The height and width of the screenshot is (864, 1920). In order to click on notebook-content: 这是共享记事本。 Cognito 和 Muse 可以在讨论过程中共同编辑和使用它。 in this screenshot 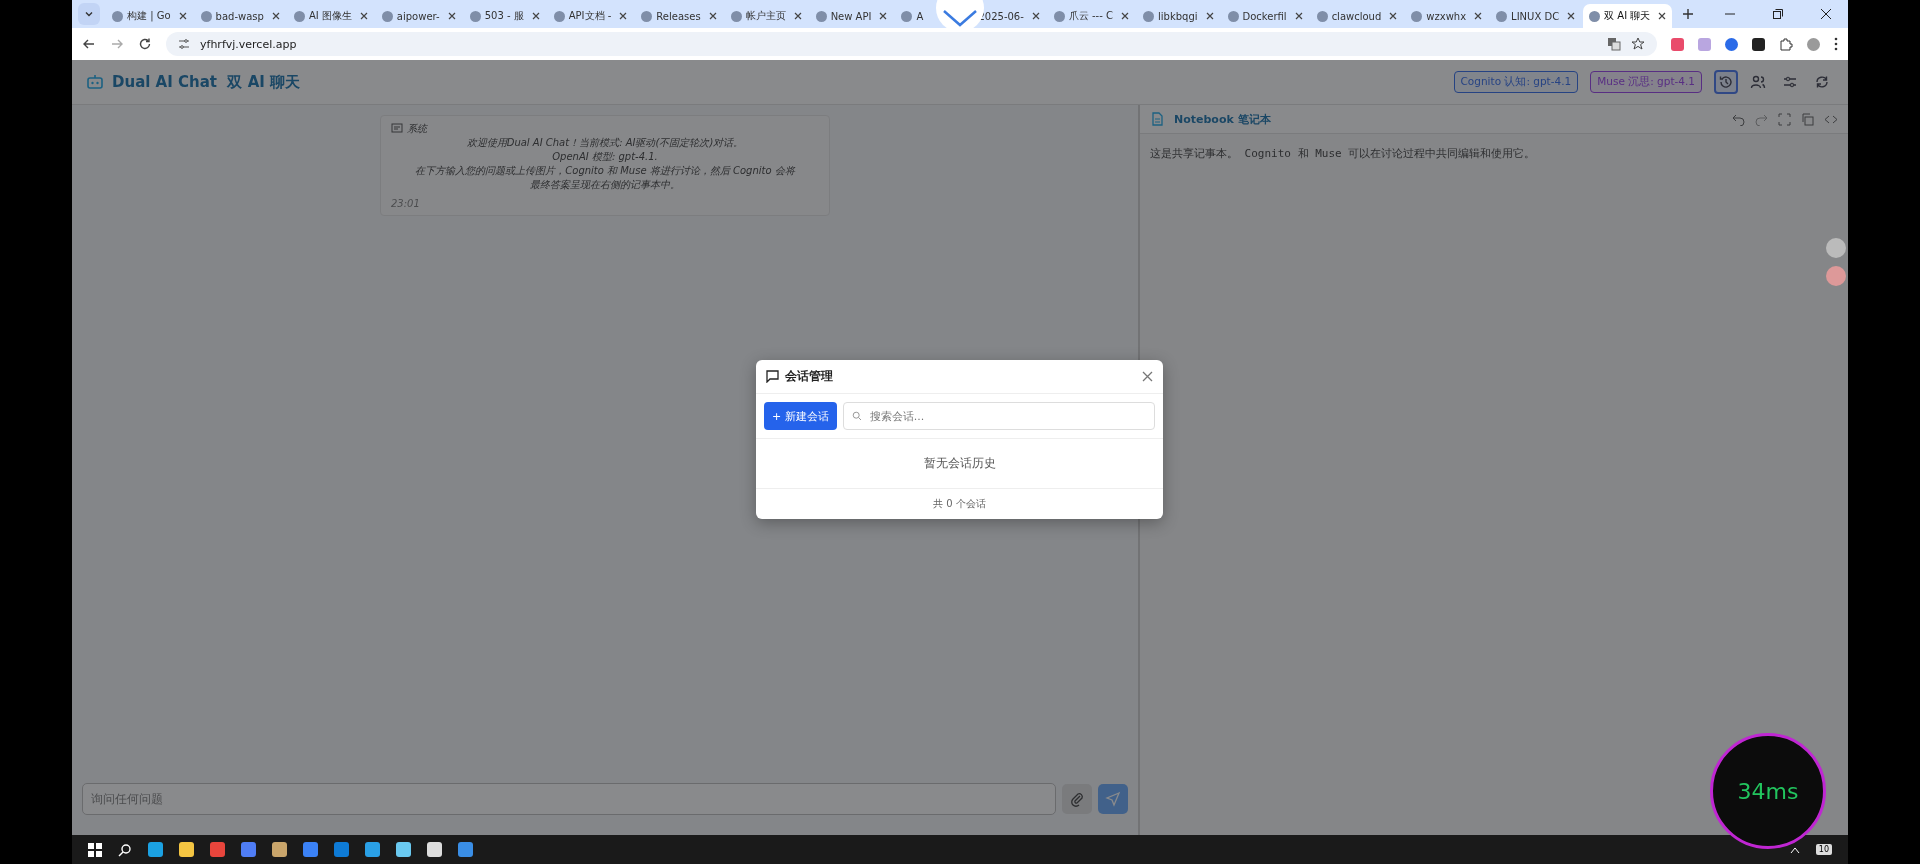, I will do `click(1343, 154)`.